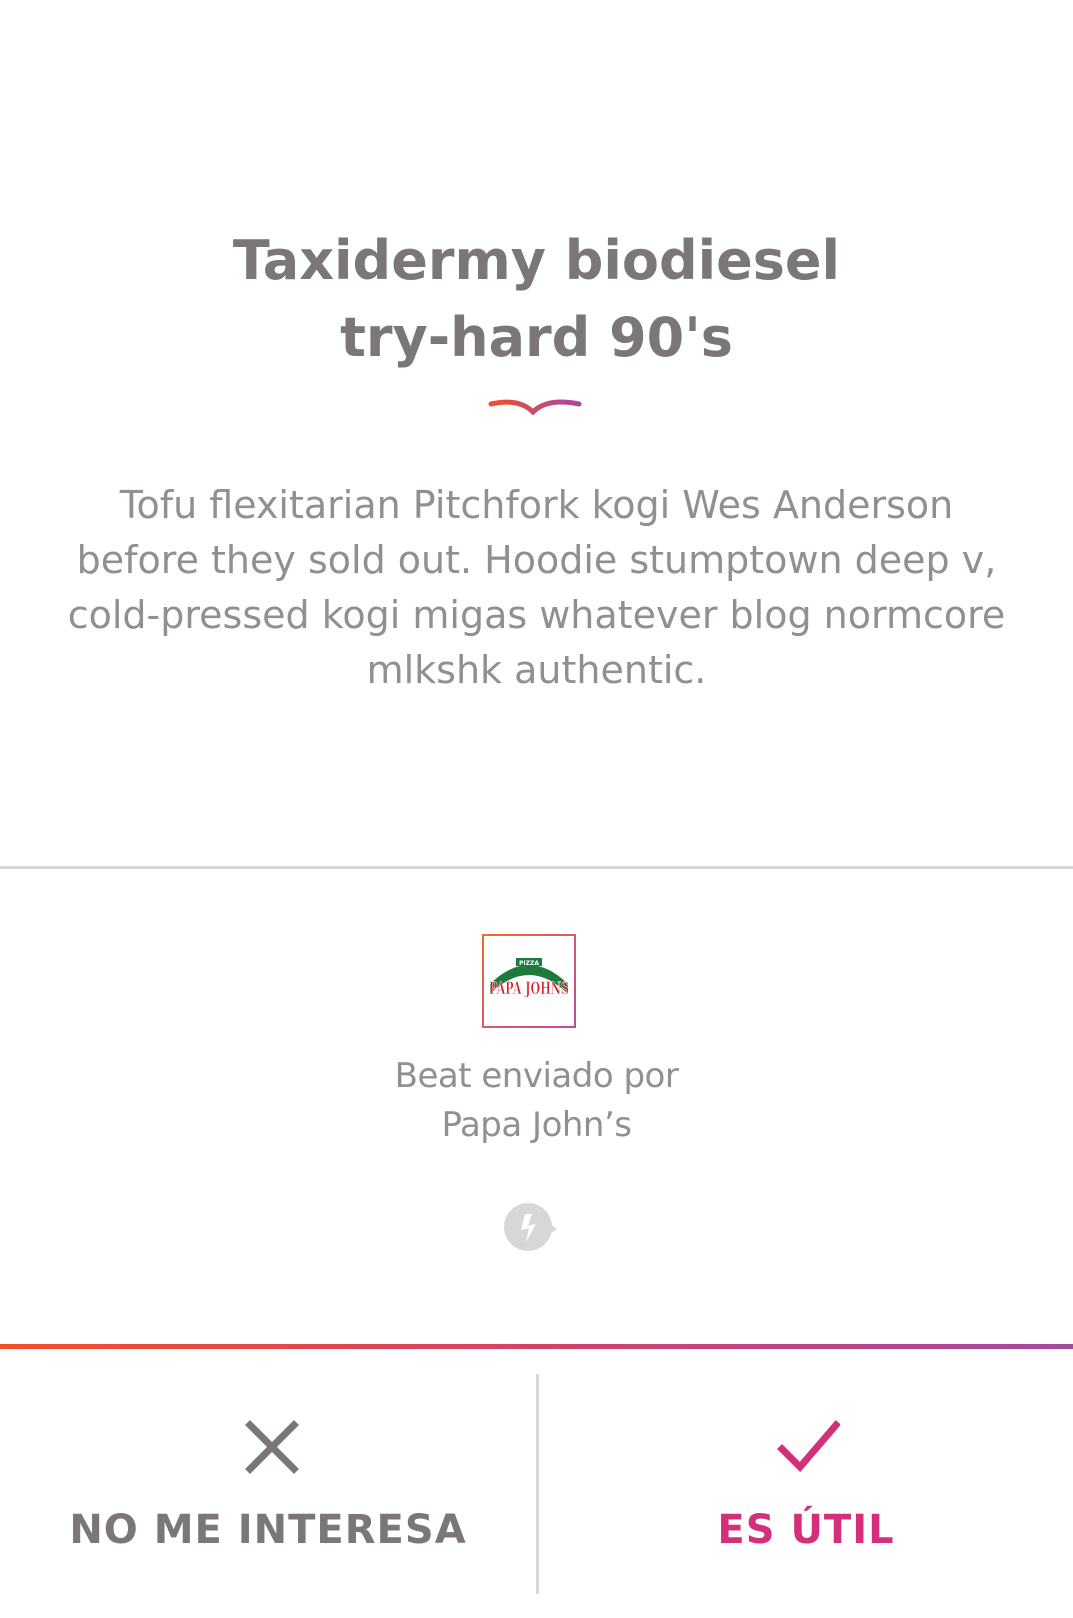  I want to click on accept-button: ES ÚTIL, so click(806, 1483).